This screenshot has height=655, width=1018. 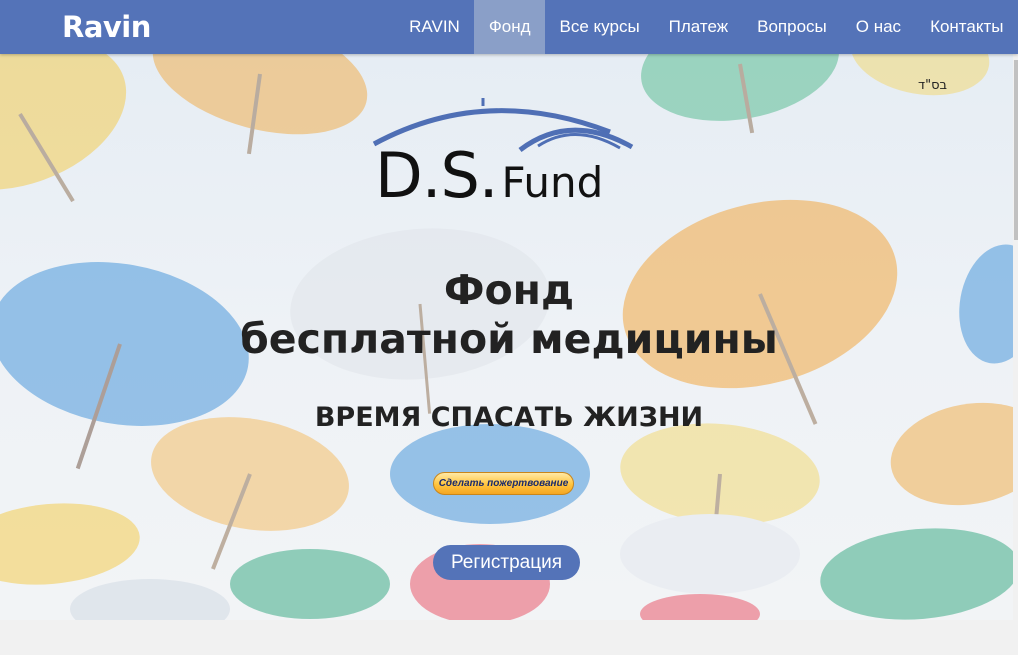 I want to click on register-button: Регистрация, so click(x=506, y=562).